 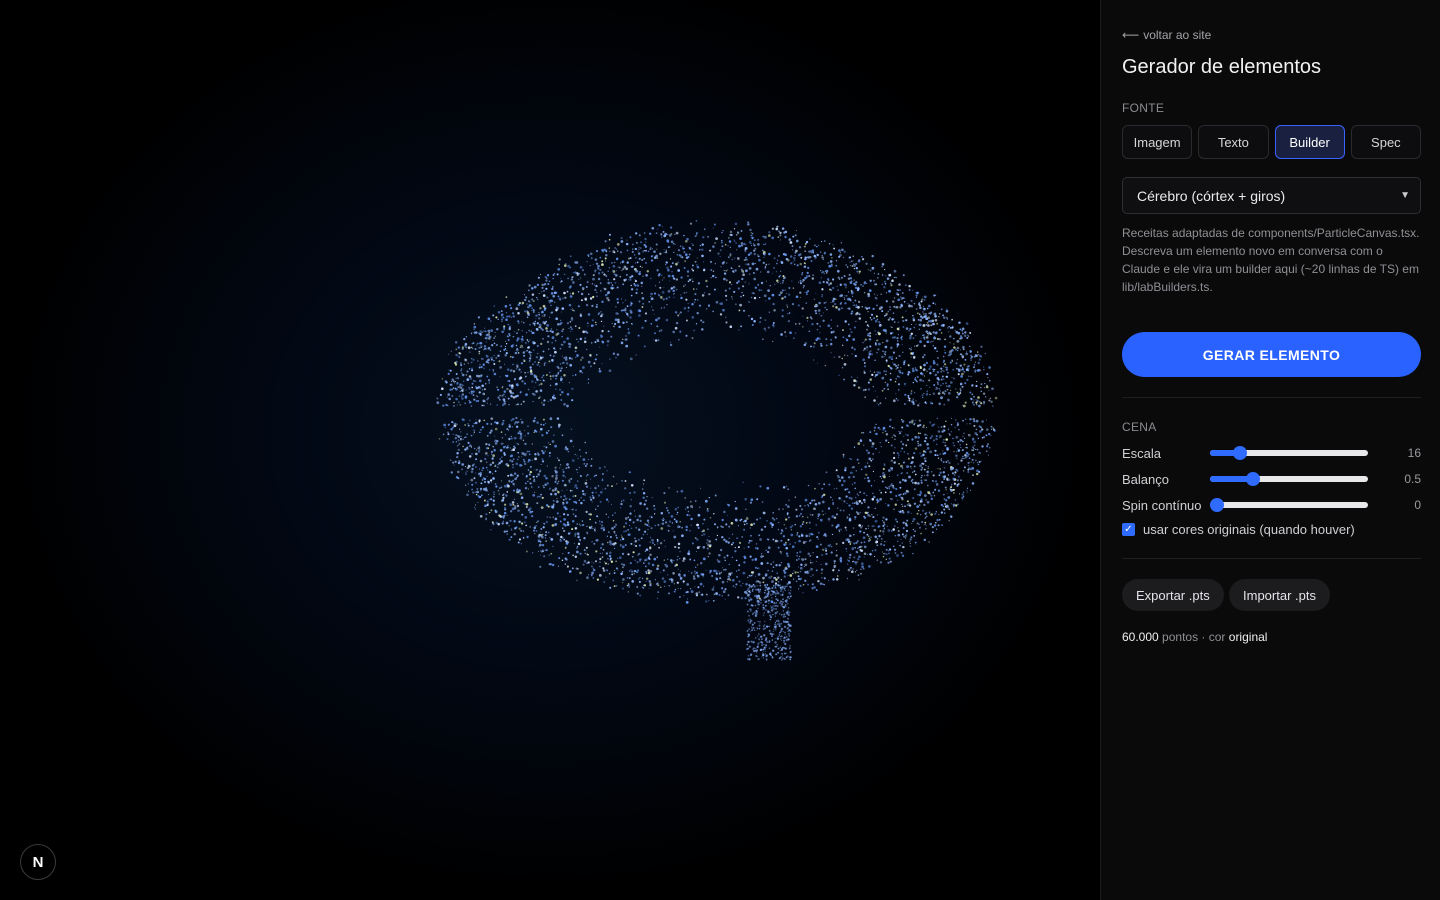 What do you see at coordinates (1309, 142) in the screenshot?
I see `tab-builder: Builder` at bounding box center [1309, 142].